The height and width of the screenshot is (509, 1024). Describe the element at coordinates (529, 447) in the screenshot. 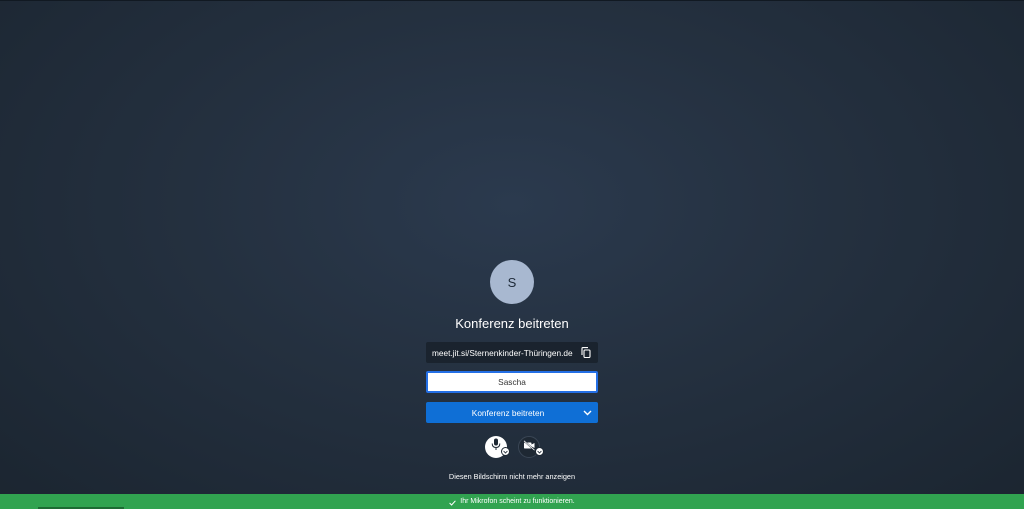

I see `camera-off-icon` at that location.